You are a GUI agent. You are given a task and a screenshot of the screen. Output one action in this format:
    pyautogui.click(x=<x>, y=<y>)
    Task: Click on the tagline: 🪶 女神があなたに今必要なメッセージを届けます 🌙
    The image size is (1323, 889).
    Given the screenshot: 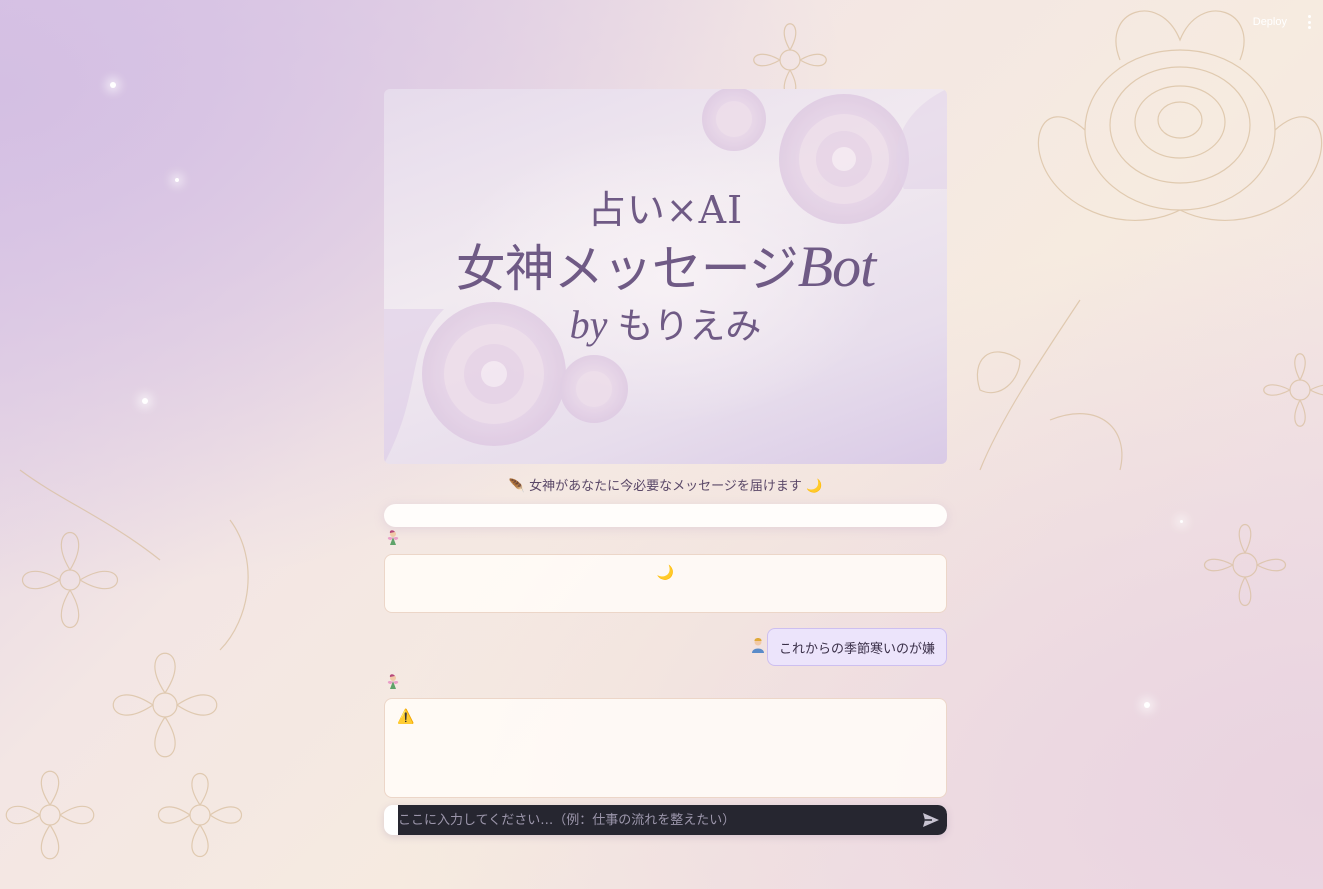 What is the action you would take?
    pyautogui.click(x=665, y=487)
    